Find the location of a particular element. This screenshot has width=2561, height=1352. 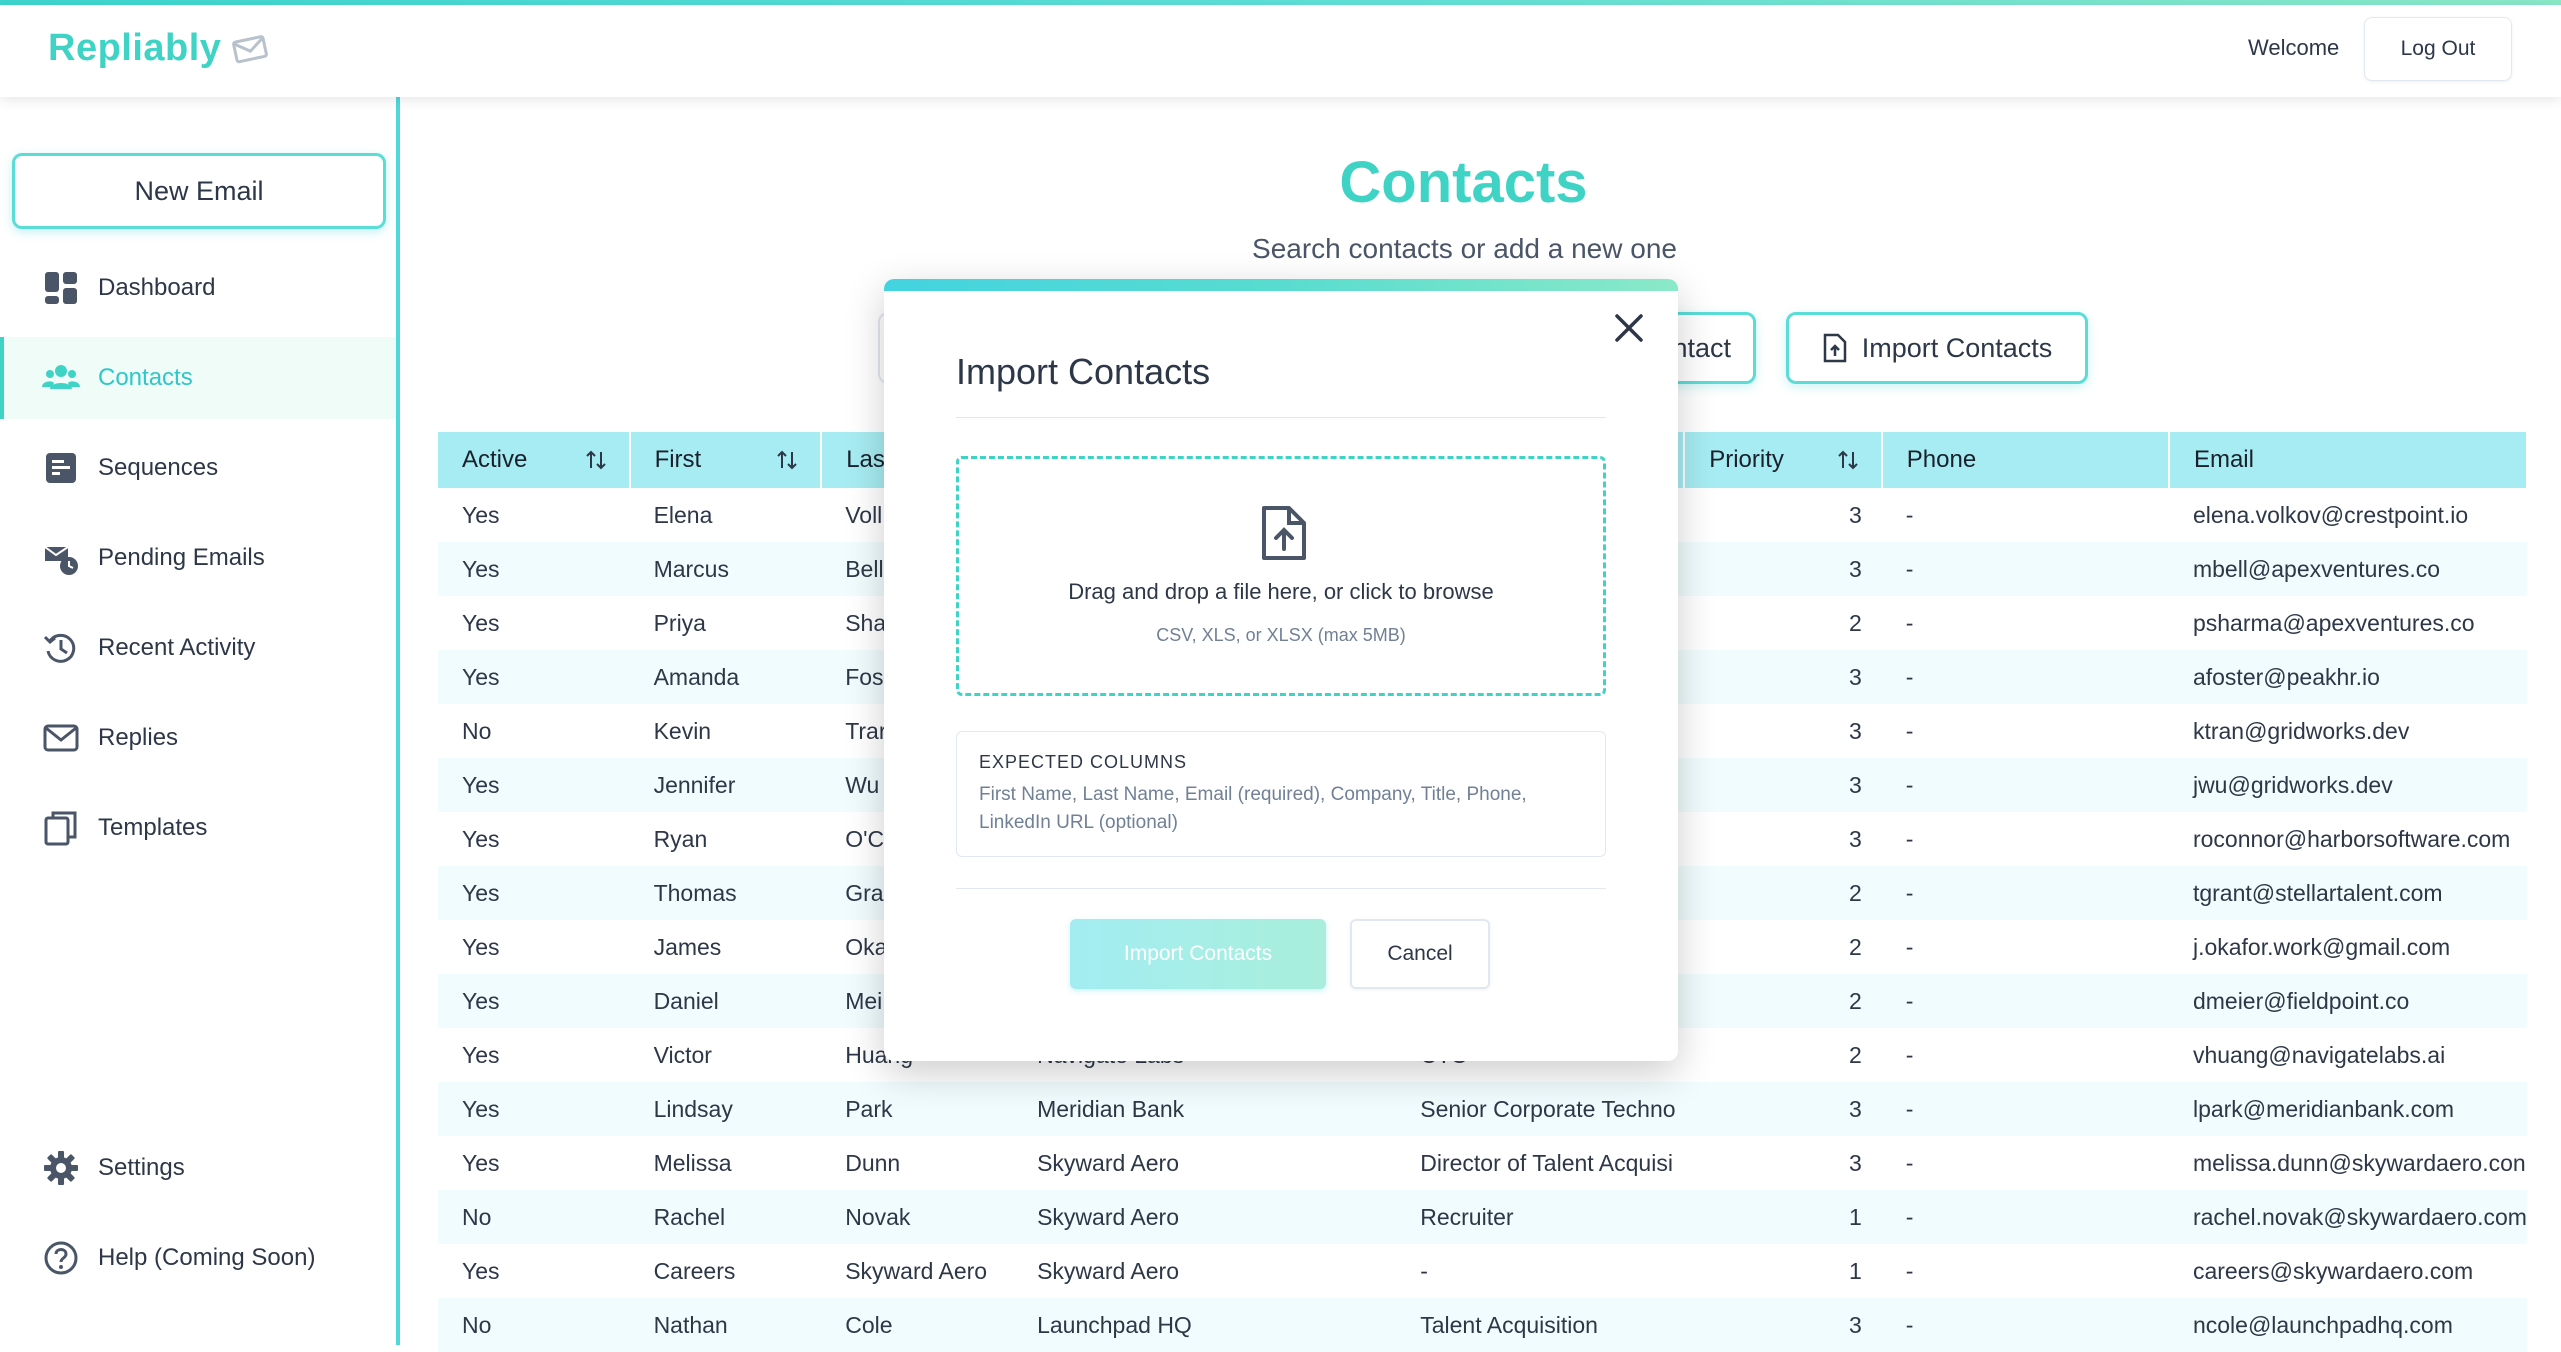

cell-email: mbell@apexventures.co is located at coordinates (2347, 569).